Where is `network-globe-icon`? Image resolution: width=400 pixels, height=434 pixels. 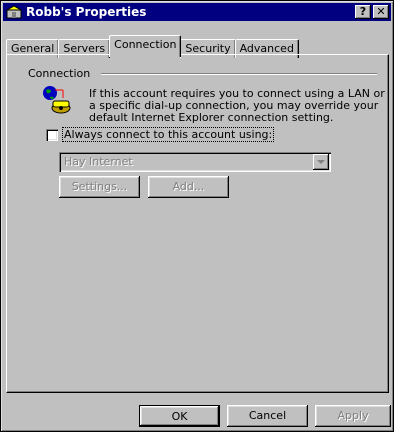 network-globe-icon is located at coordinates (57, 100).